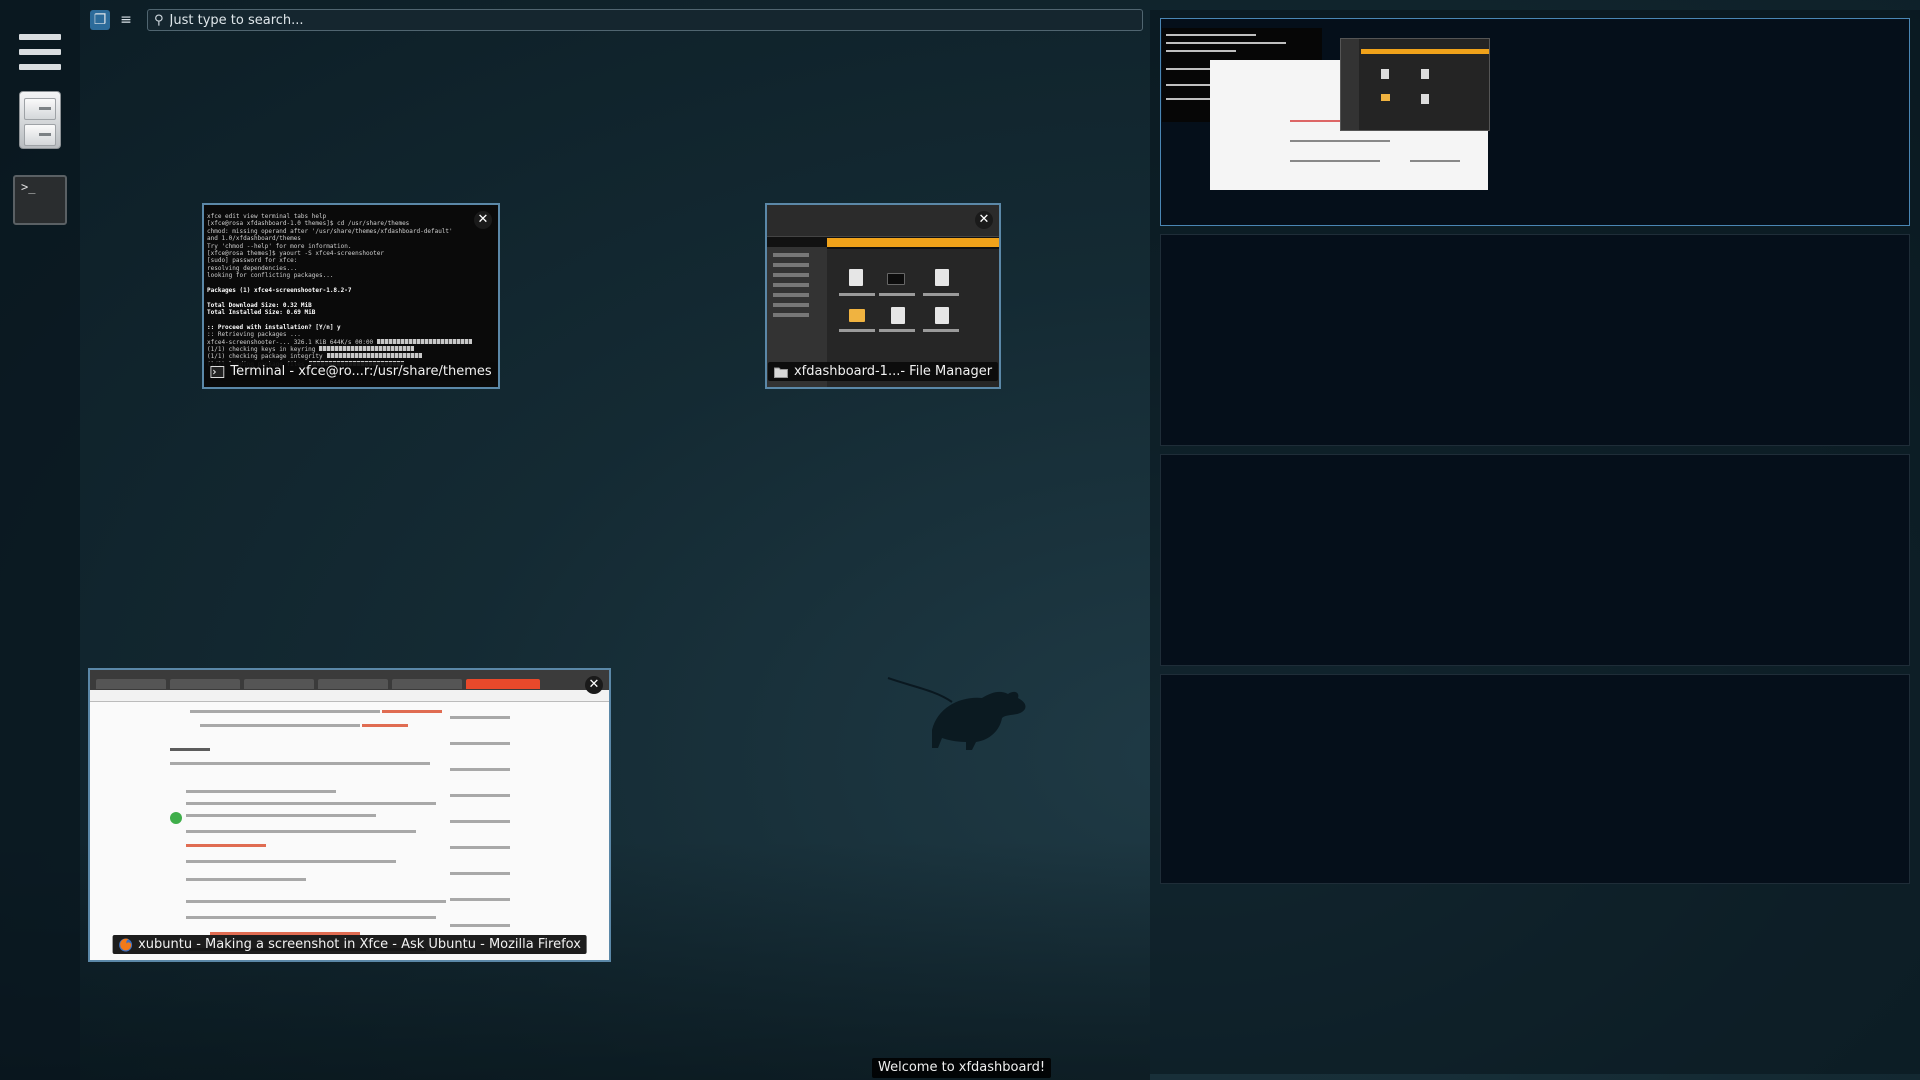  I want to click on quicklaunch-dock: >_, so click(40, 540).